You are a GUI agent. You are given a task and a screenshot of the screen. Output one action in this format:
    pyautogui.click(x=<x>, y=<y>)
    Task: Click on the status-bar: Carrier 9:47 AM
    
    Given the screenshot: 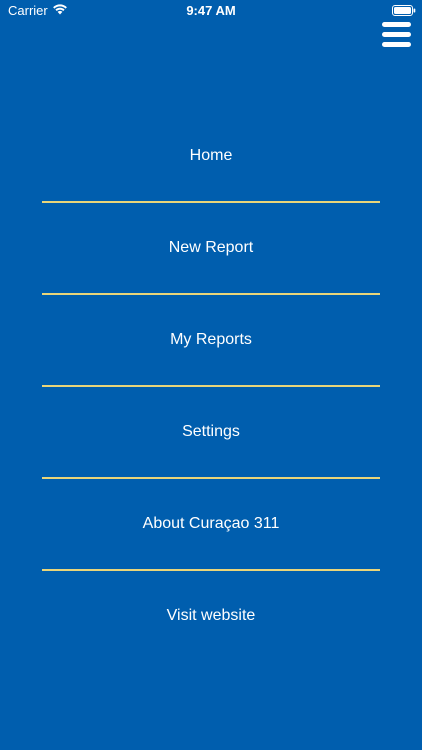 What is the action you would take?
    pyautogui.click(x=211, y=11)
    